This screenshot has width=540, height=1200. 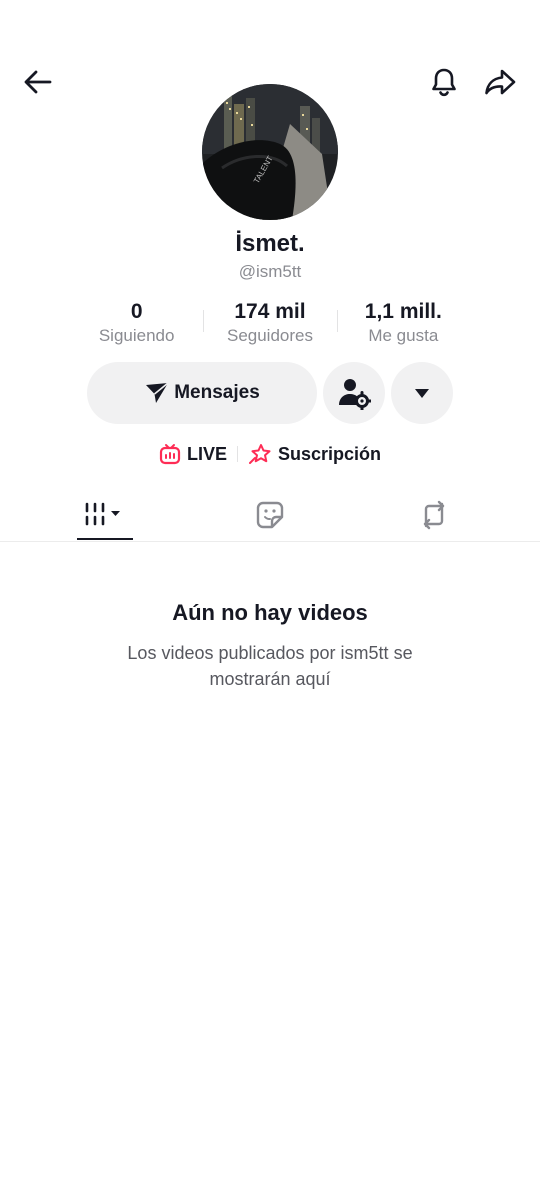 I want to click on stat-label: Seguidores, so click(x=269, y=335).